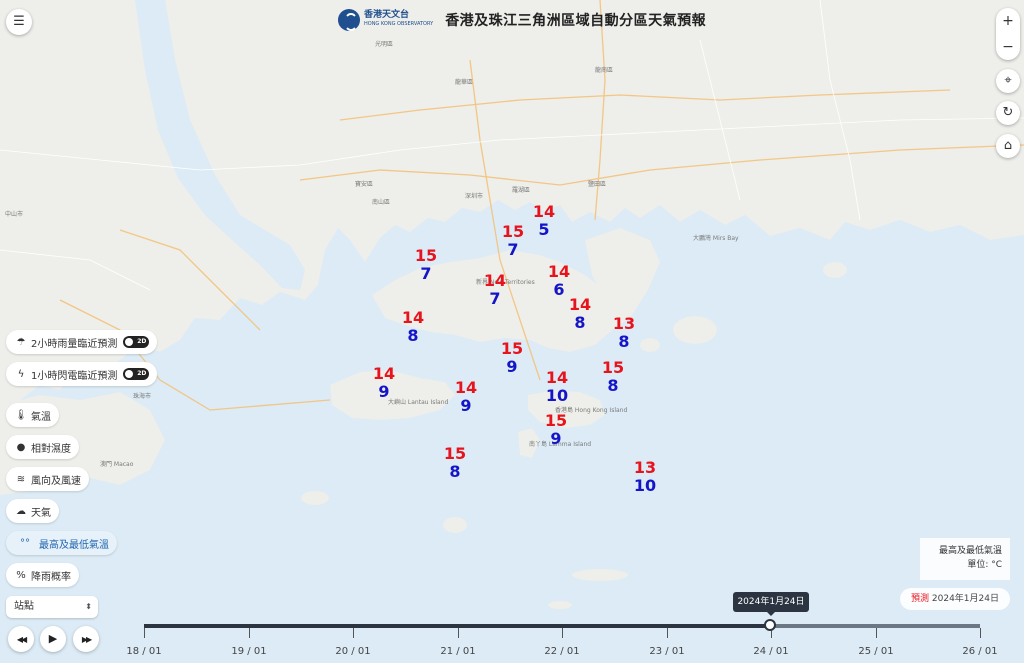 This screenshot has width=1024, height=663. I want to click on layer-wind: ≋ 風向及風速, so click(47, 479).